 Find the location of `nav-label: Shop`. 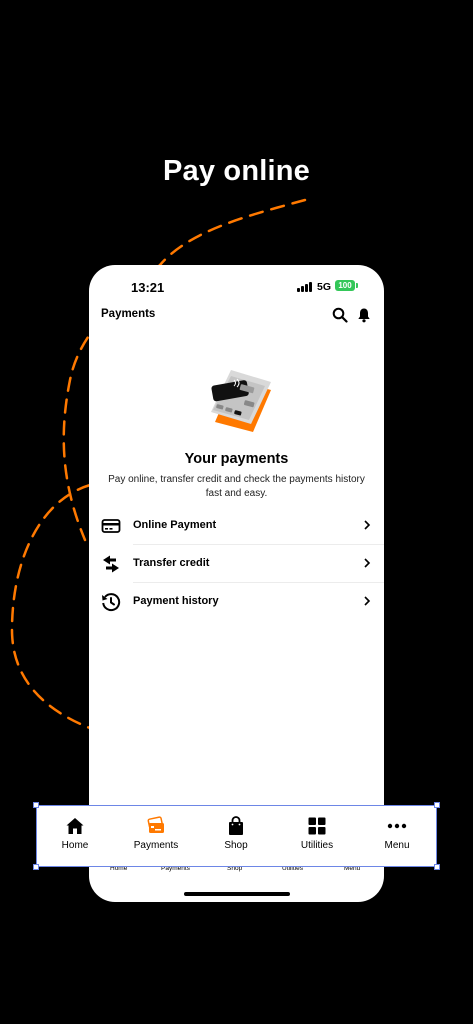

nav-label: Shop is located at coordinates (236, 845).